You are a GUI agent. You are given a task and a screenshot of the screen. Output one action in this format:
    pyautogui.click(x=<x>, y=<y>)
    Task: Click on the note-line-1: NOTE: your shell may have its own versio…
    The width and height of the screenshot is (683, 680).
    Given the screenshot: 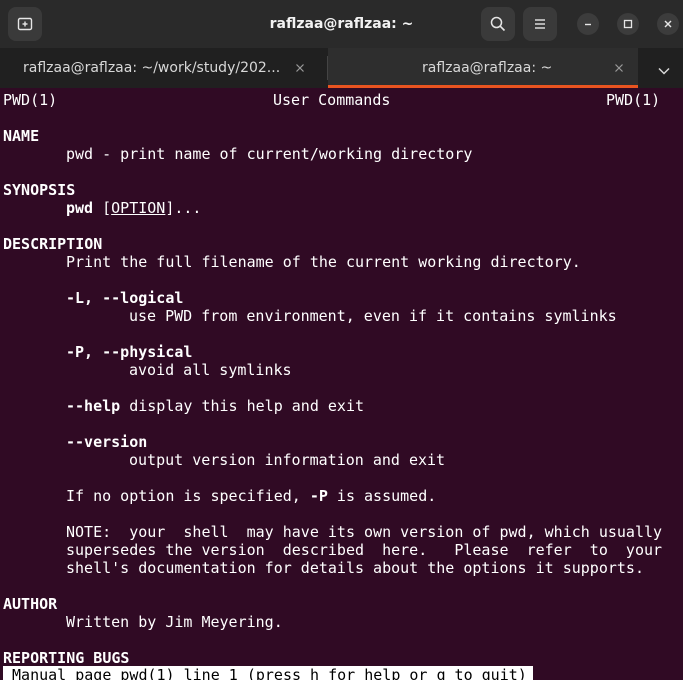 What is the action you would take?
    pyautogui.click(x=364, y=532)
    